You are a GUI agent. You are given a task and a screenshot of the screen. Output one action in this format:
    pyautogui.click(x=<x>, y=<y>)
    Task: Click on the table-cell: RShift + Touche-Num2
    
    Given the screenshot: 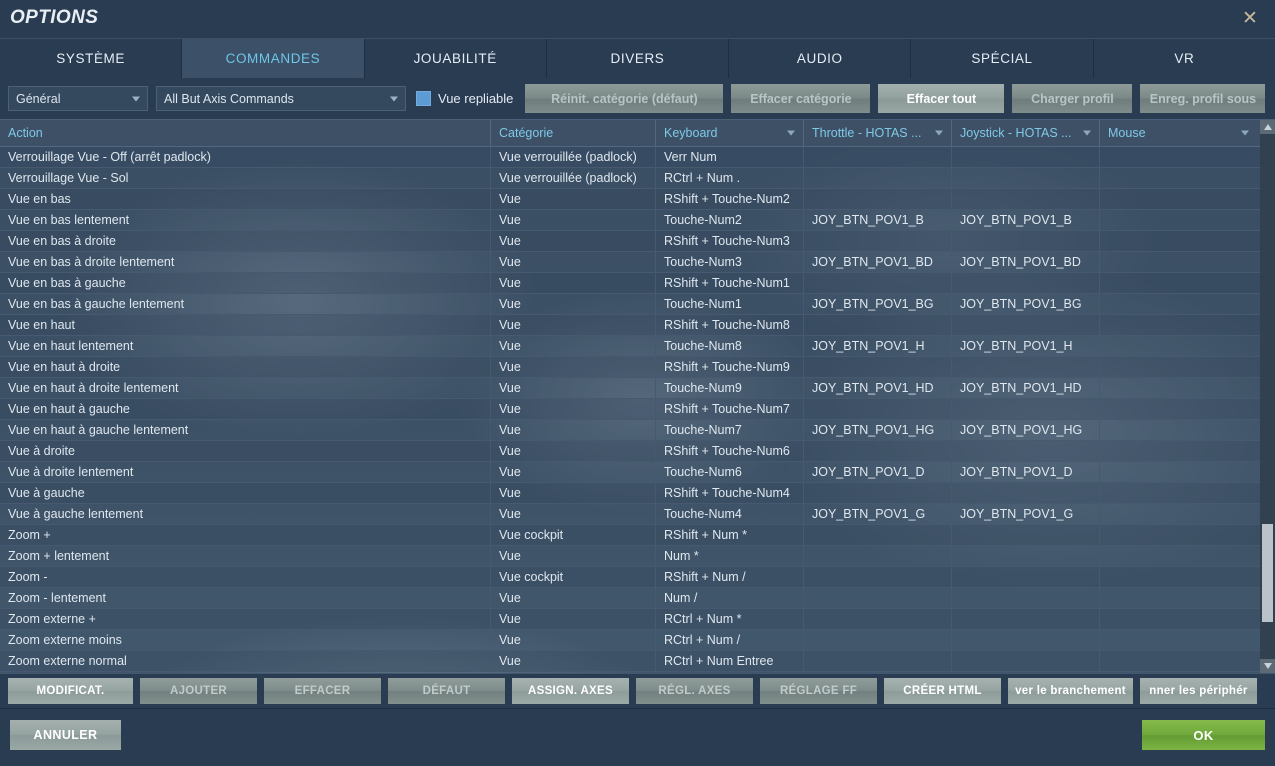 What is the action you would take?
    pyautogui.click(x=730, y=199)
    